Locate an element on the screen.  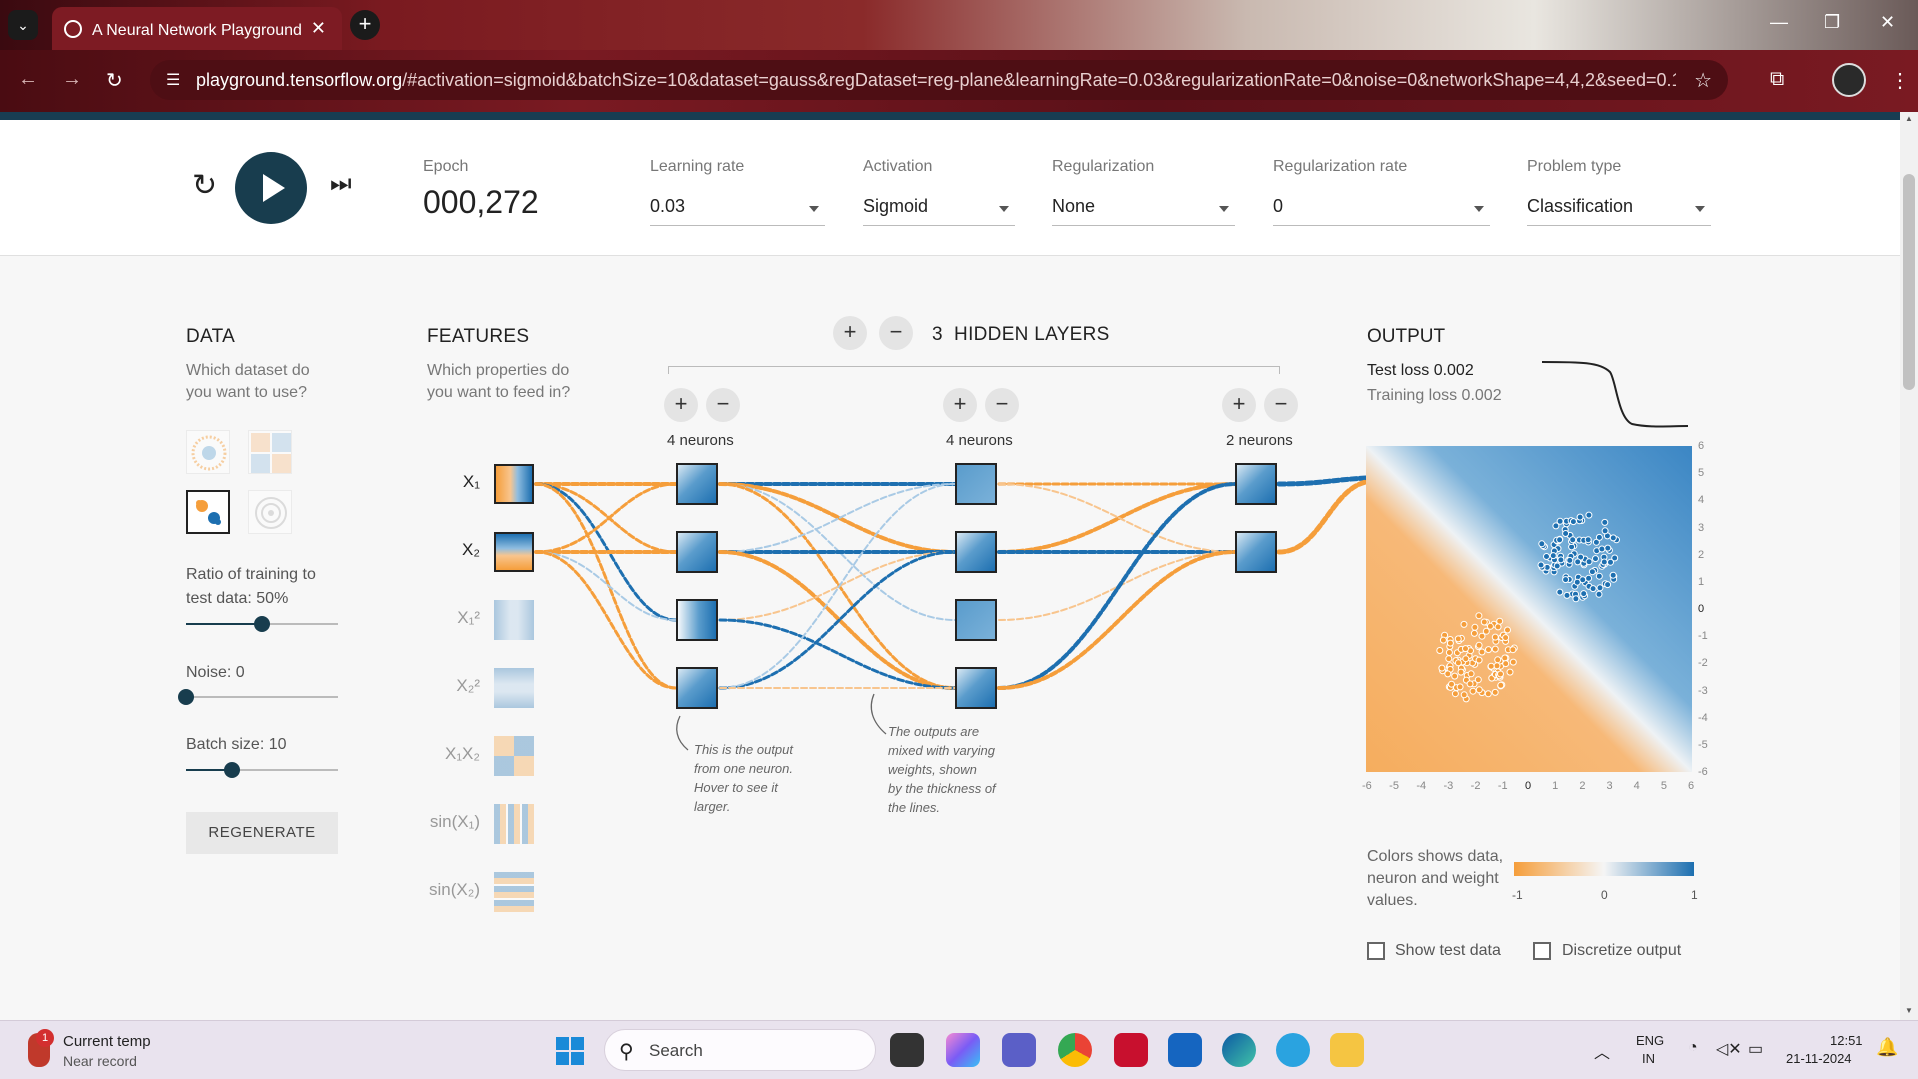
teams-icon is located at coordinates (1019, 1050).